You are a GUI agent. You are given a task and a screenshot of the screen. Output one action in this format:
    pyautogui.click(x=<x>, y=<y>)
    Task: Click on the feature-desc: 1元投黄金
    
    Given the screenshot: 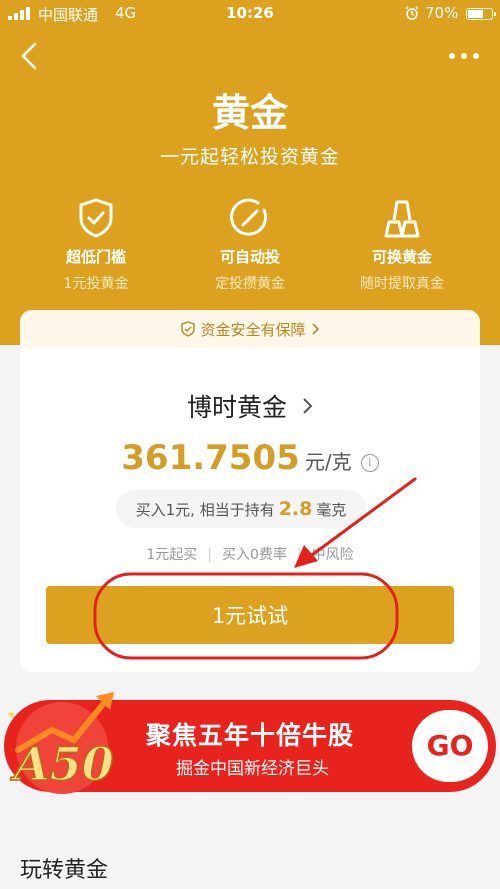 What is the action you would take?
    pyautogui.click(x=96, y=284)
    